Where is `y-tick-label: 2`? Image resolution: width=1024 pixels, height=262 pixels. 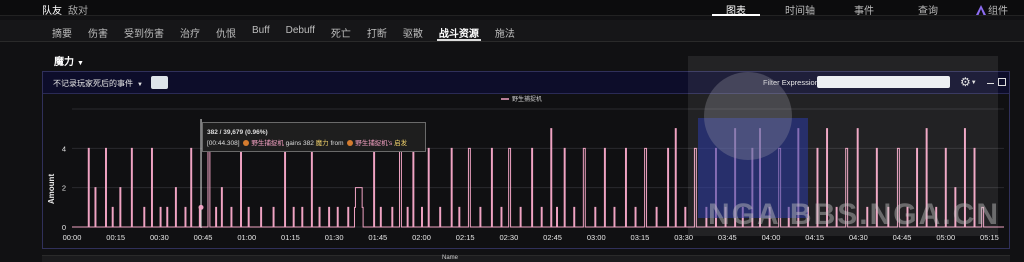 y-tick-label: 2 is located at coordinates (64, 188).